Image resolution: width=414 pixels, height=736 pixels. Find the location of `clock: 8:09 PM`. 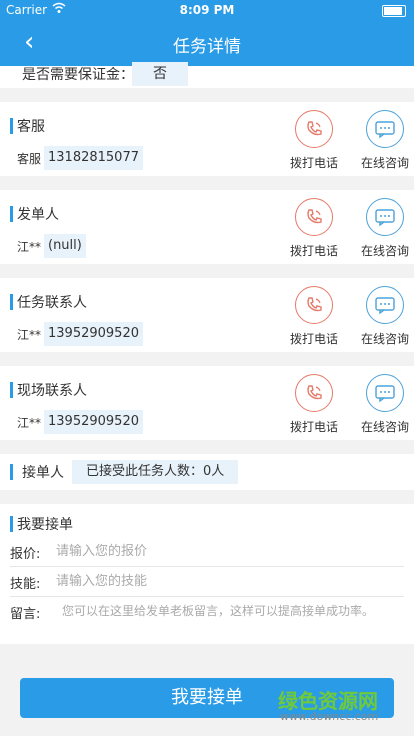

clock: 8:09 PM is located at coordinates (207, 10).